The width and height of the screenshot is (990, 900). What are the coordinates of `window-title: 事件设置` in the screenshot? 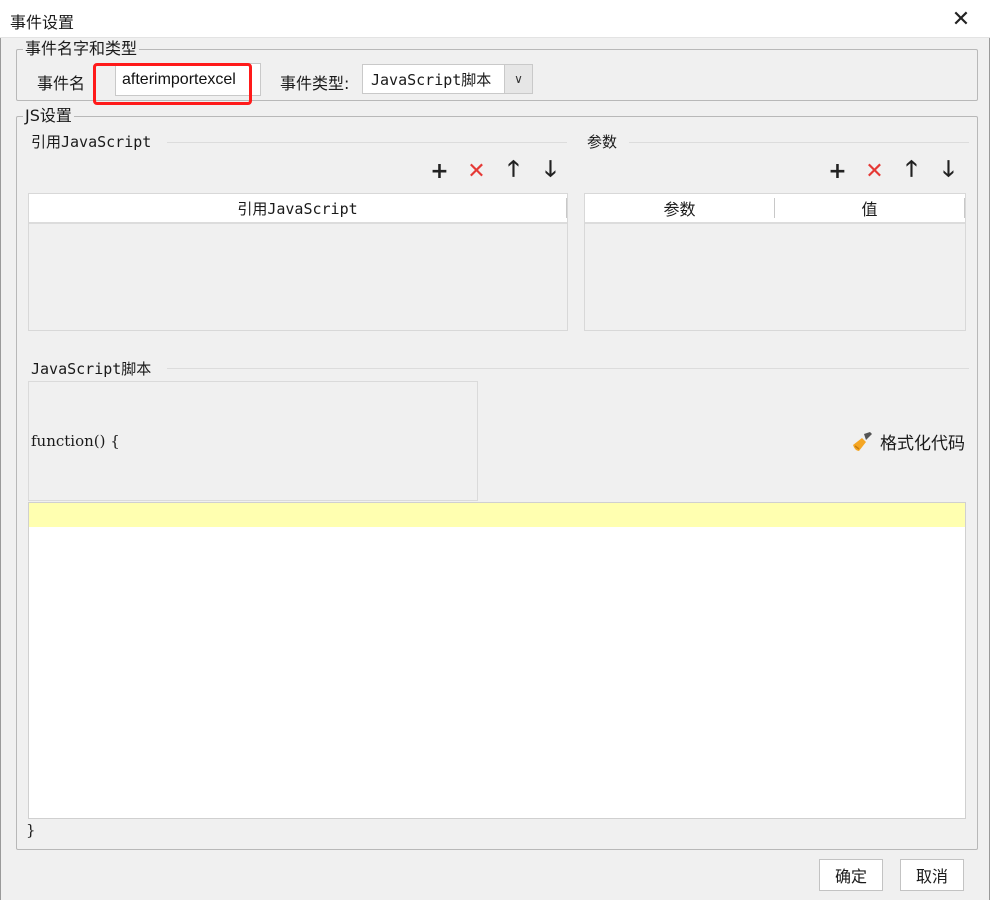 It's located at (42, 22).